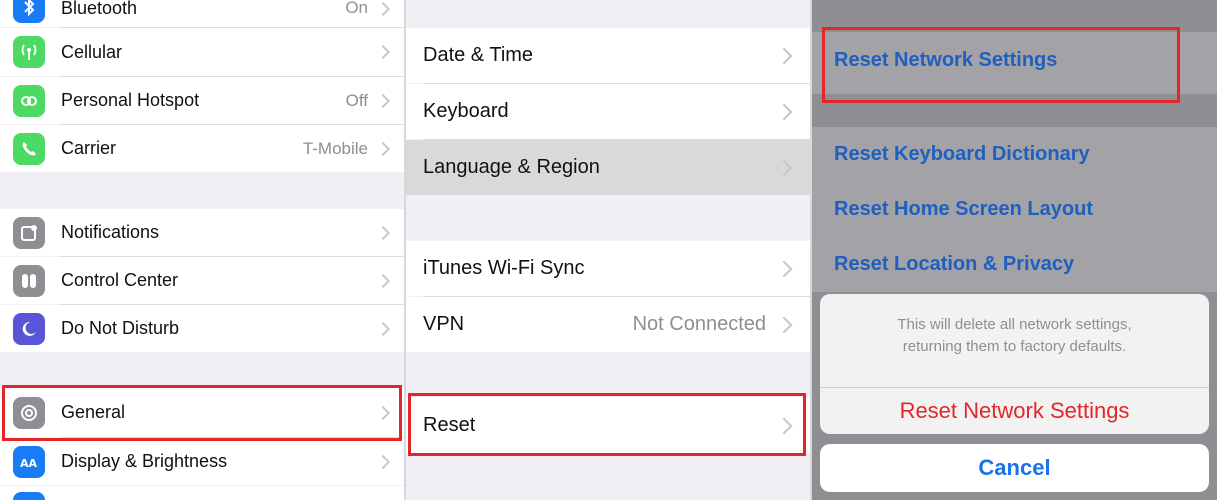 The width and height of the screenshot is (1217, 500). I want to click on general-row-date-time: Date & Time, so click(608, 55).